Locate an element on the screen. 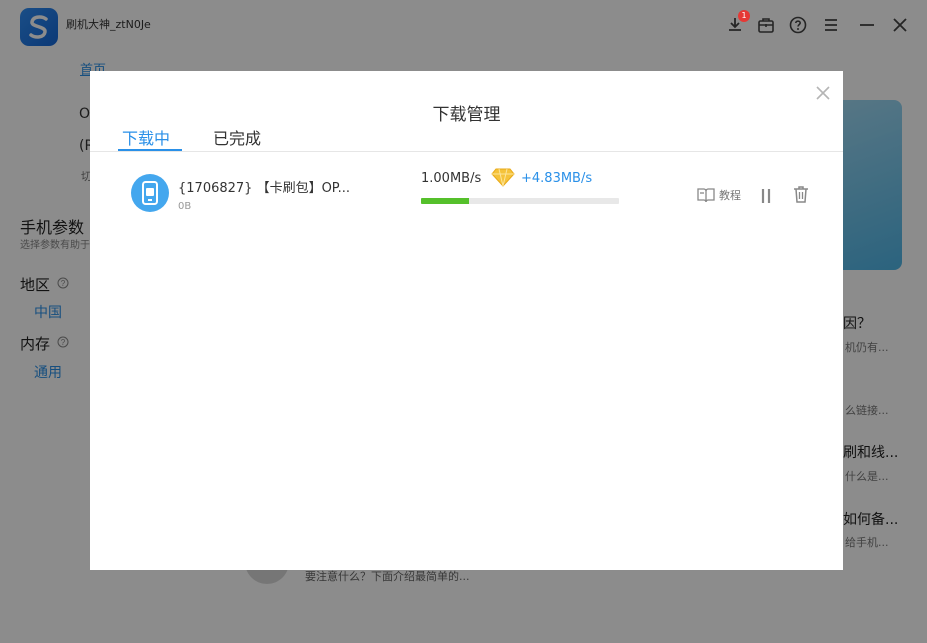 Image resolution: width=927 pixels, height=643 pixels. delete-button is located at coordinates (801, 194).